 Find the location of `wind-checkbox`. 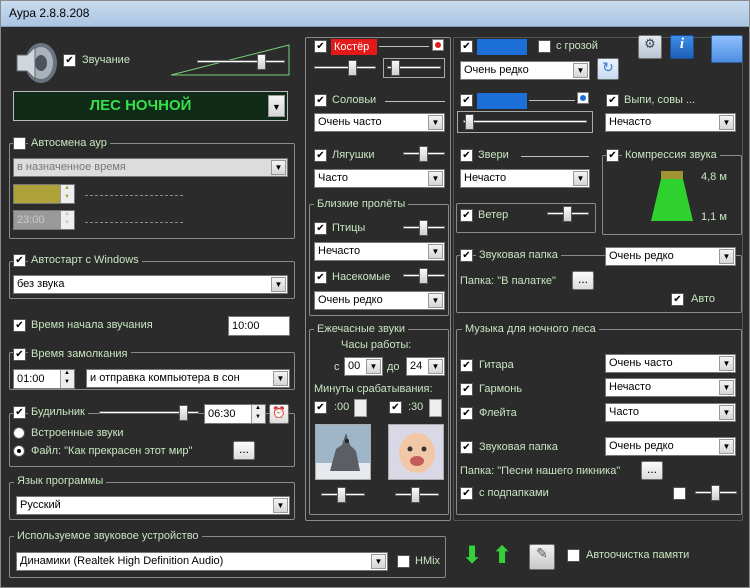

wind-checkbox is located at coordinates (466, 215).